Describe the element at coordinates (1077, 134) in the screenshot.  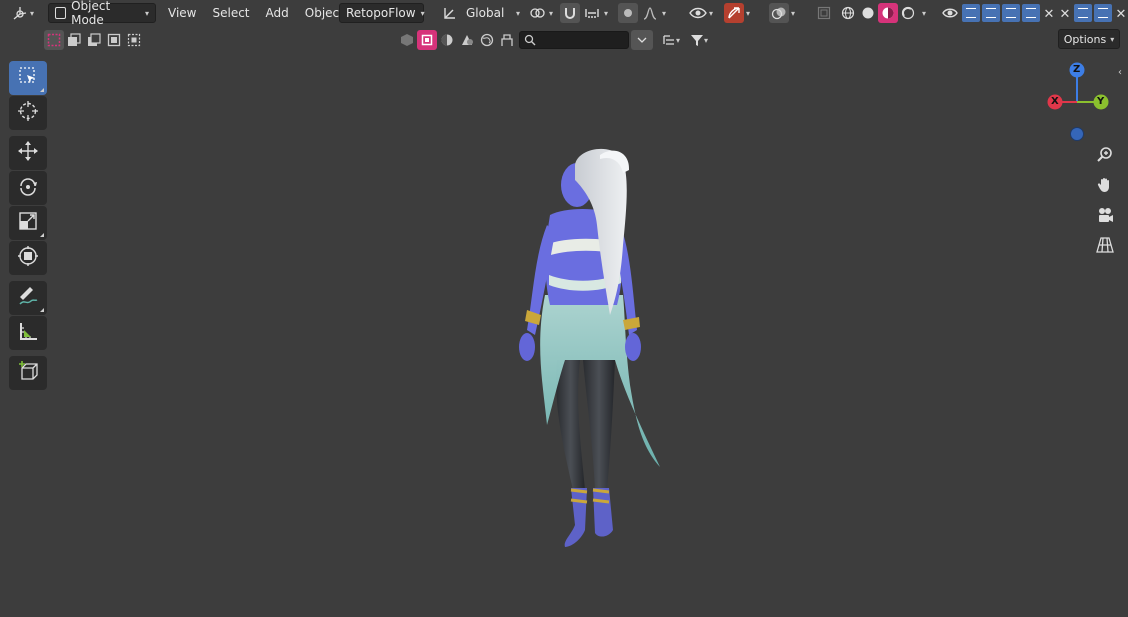
I see `axis-neg-z-handle` at that location.